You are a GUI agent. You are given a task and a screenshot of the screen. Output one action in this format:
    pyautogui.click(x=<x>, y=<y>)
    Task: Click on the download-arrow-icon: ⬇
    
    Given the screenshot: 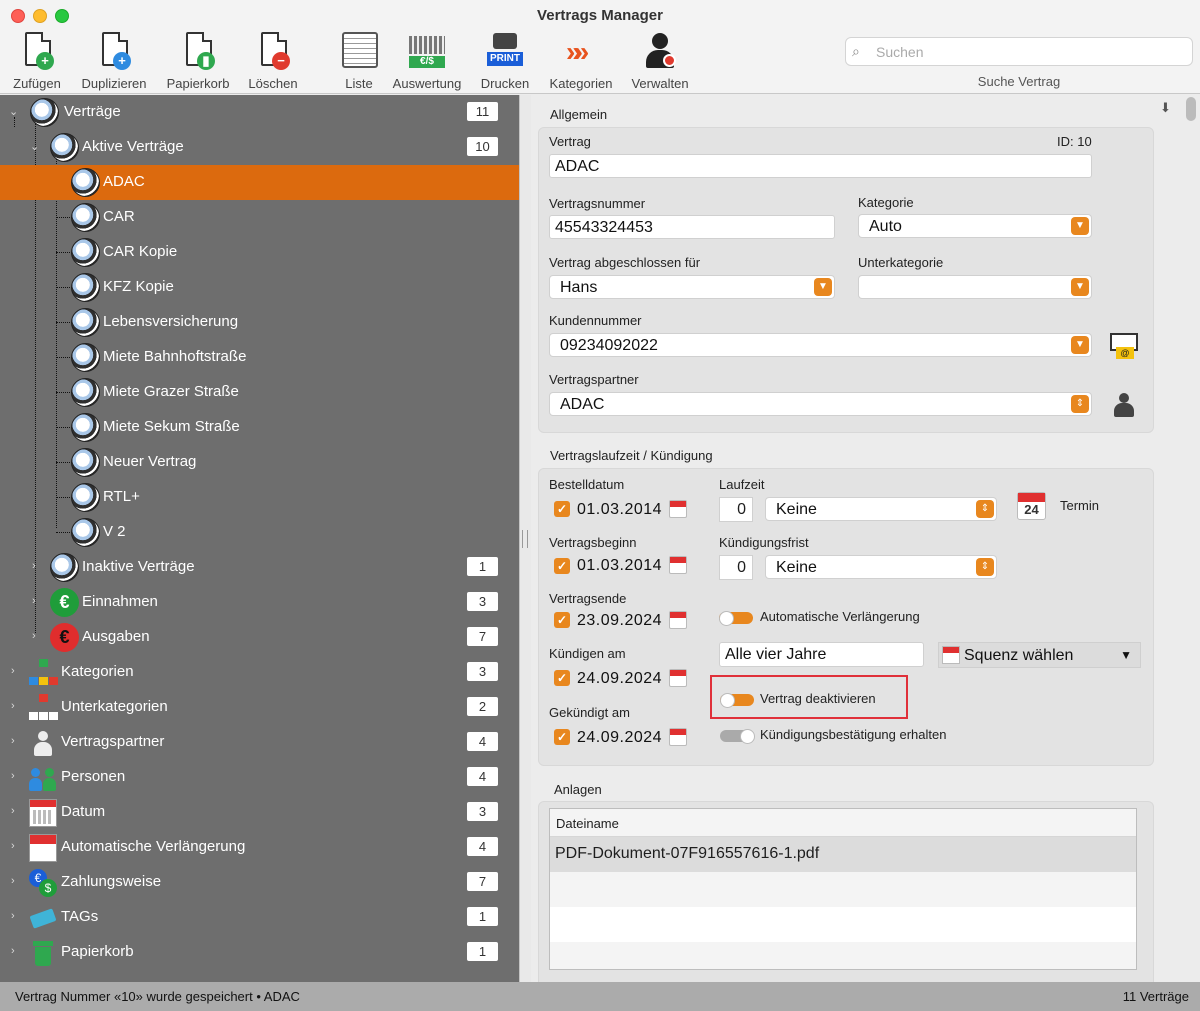 What is the action you would take?
    pyautogui.click(x=1165, y=108)
    